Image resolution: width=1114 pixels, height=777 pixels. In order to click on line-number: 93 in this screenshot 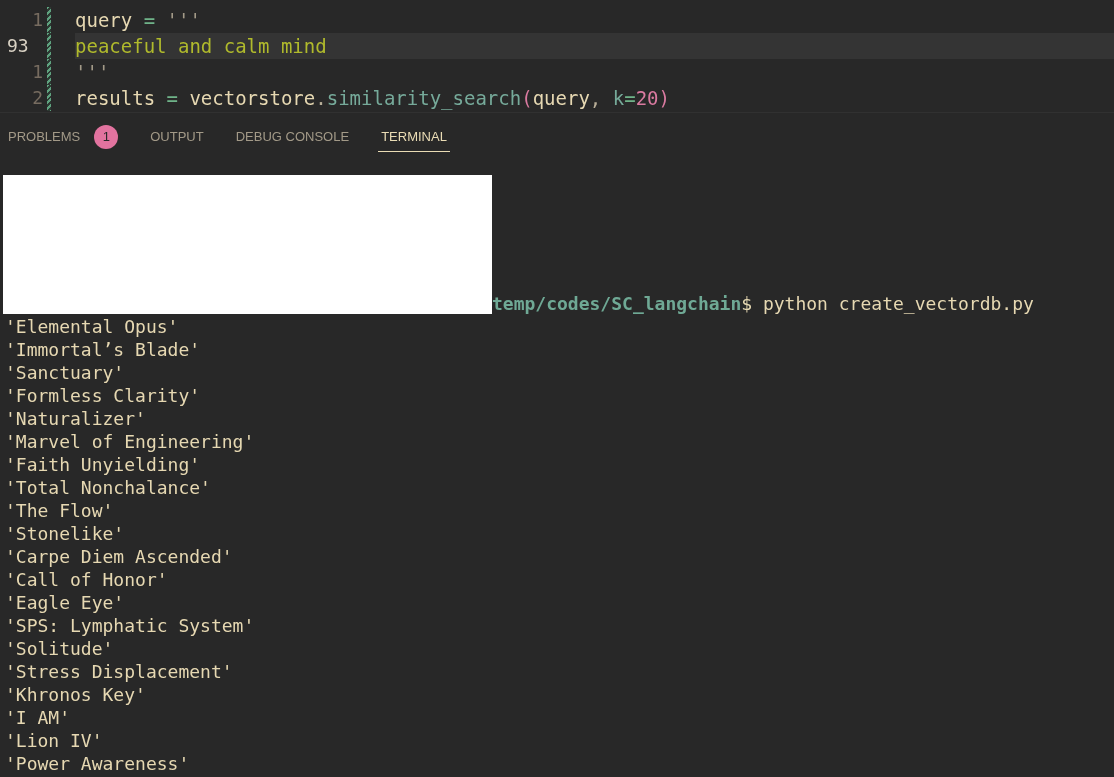, I will do `click(18, 46)`.